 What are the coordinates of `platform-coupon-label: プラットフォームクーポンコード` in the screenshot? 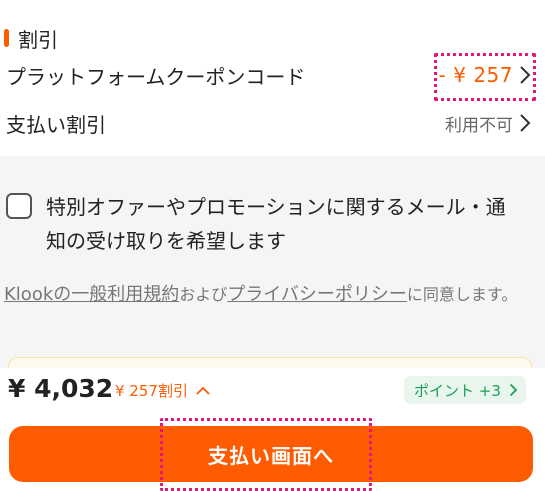 It's located at (156, 76).